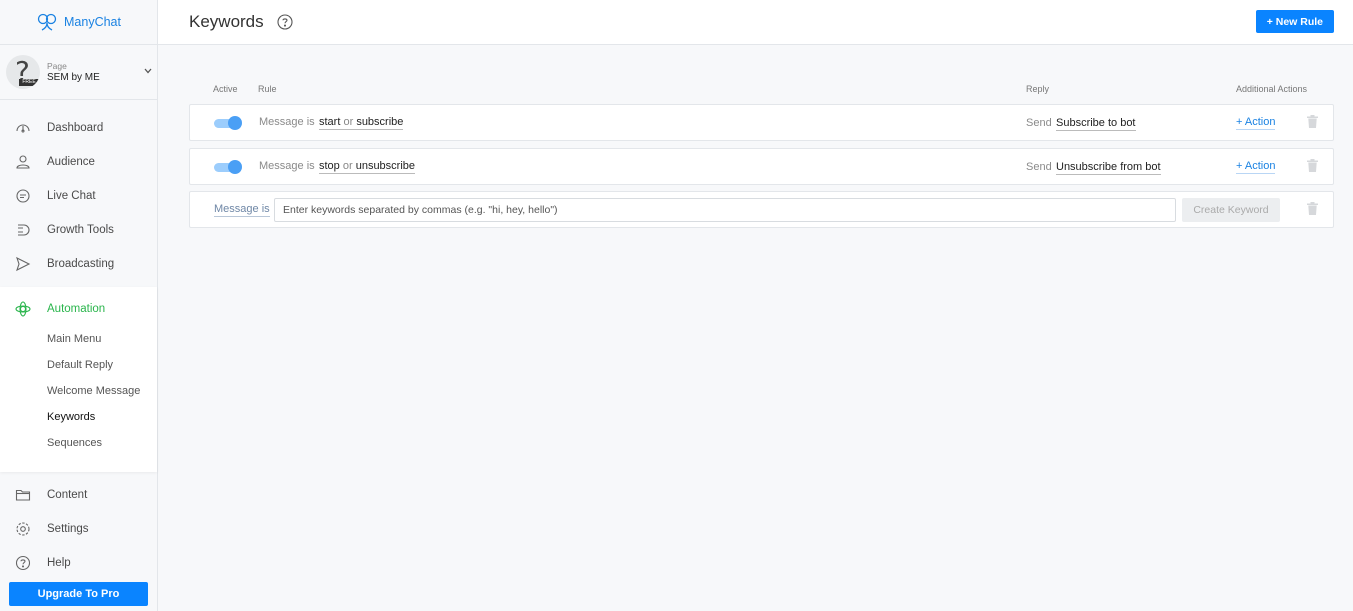  What do you see at coordinates (68, 529) in the screenshot?
I see `sidebar-item-label: Settings` at bounding box center [68, 529].